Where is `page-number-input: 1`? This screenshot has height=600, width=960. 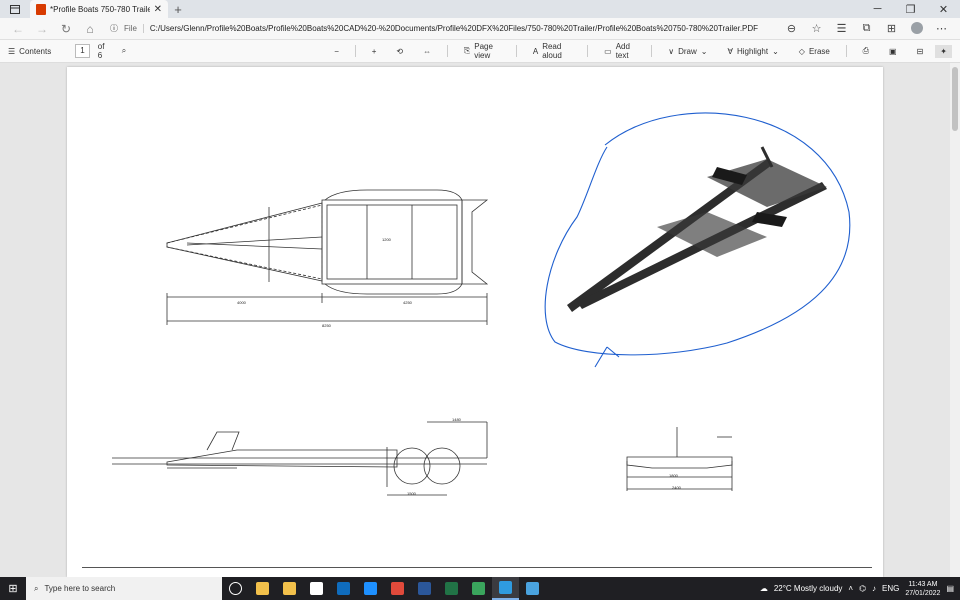 page-number-input: 1 is located at coordinates (82, 51).